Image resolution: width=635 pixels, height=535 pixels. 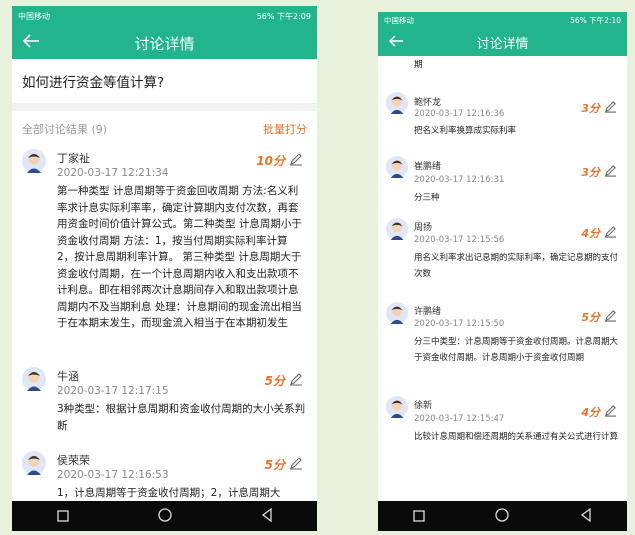 What do you see at coordinates (428, 103) in the screenshot?
I see `commenter-name: 鲍怀龙` at bounding box center [428, 103].